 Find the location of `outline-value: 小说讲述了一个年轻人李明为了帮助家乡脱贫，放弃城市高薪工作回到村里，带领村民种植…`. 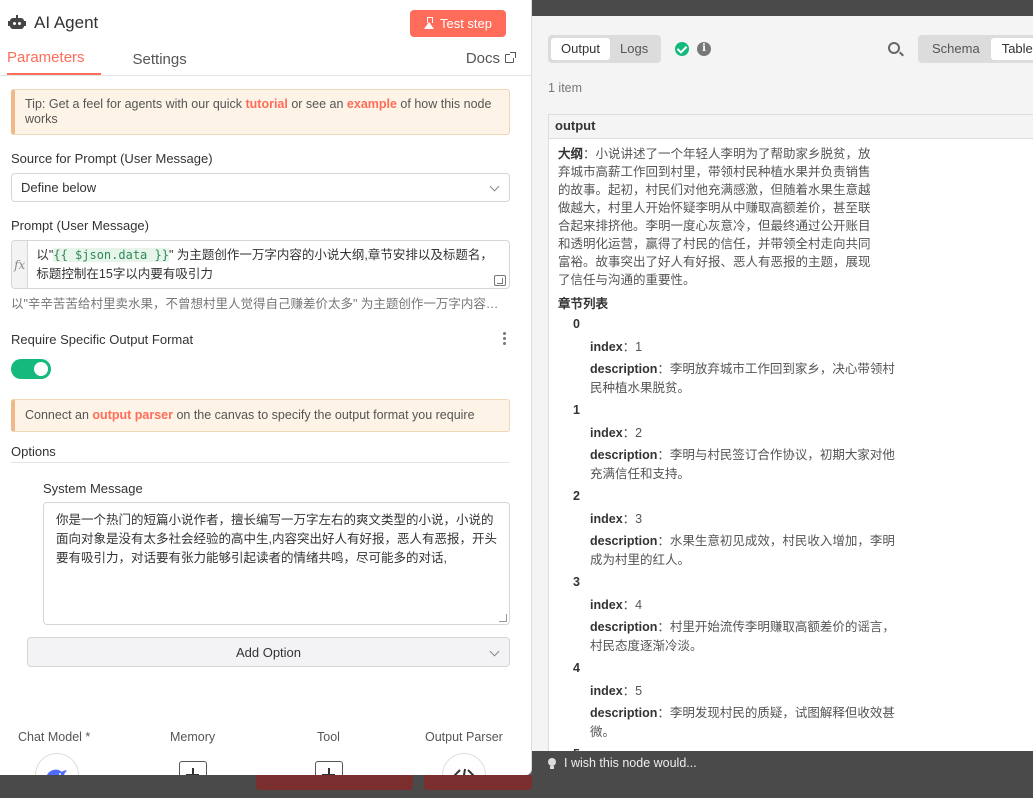

outline-value: 小说讲述了一个年轻人李明为了帮助家乡脱贫，放弃城市高薪工作回到村里，带领村民种植… is located at coordinates (714, 217).